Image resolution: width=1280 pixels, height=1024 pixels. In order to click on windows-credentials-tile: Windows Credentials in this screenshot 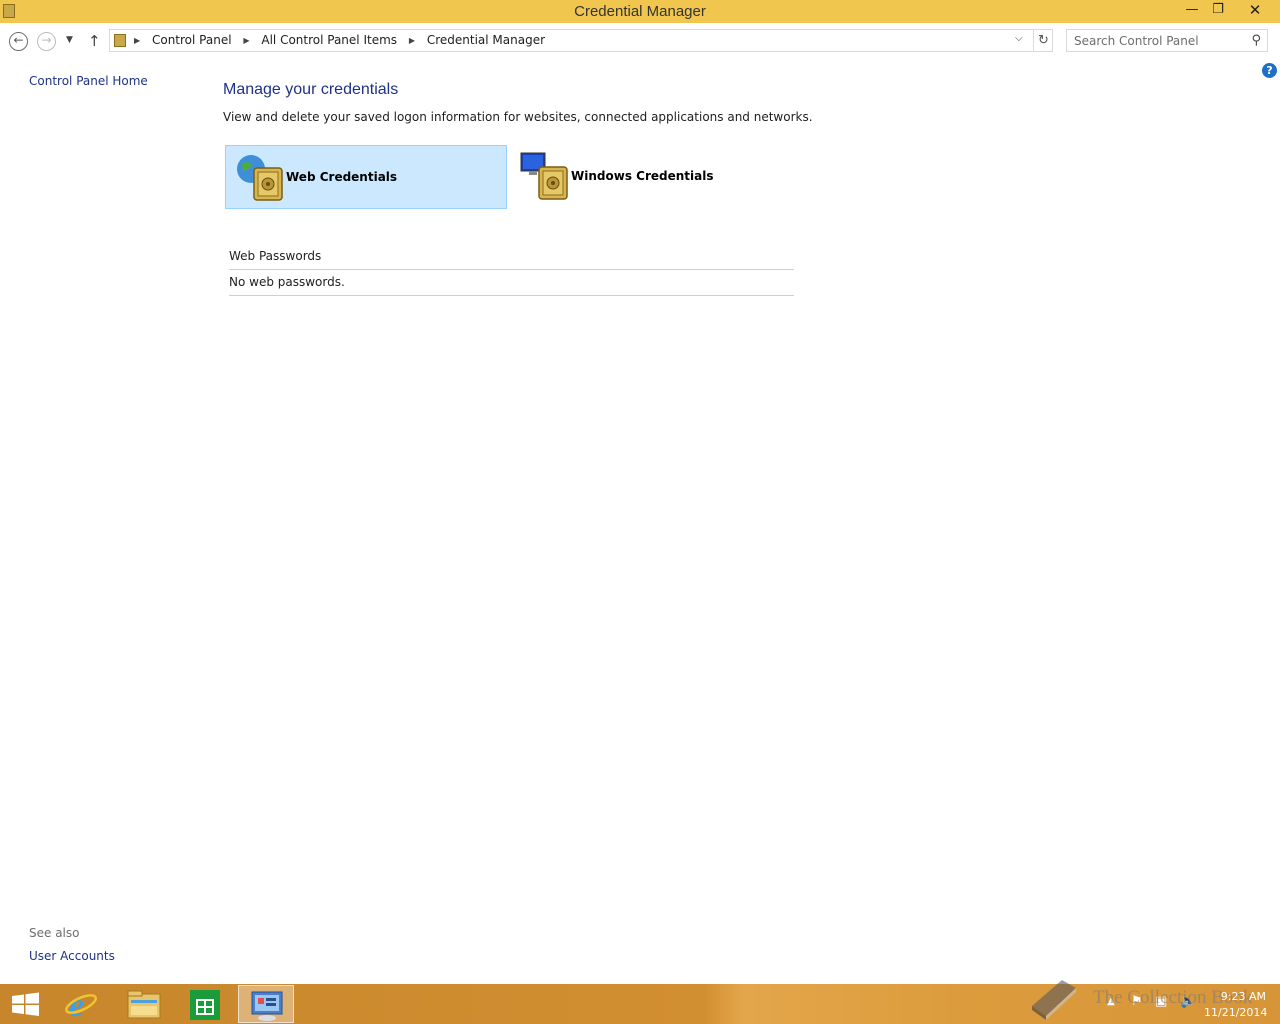, I will do `click(652, 177)`.